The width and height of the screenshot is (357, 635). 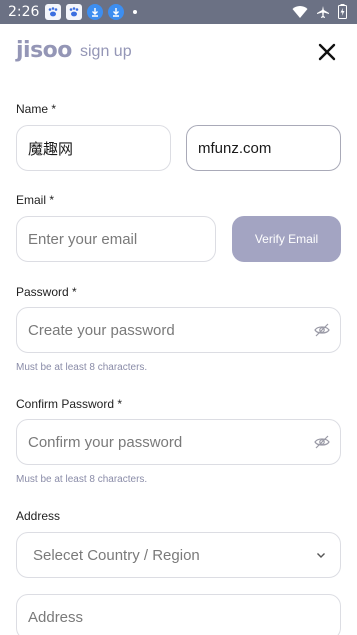 What do you see at coordinates (56, 617) in the screenshot?
I see `address-placeholder: Address` at bounding box center [56, 617].